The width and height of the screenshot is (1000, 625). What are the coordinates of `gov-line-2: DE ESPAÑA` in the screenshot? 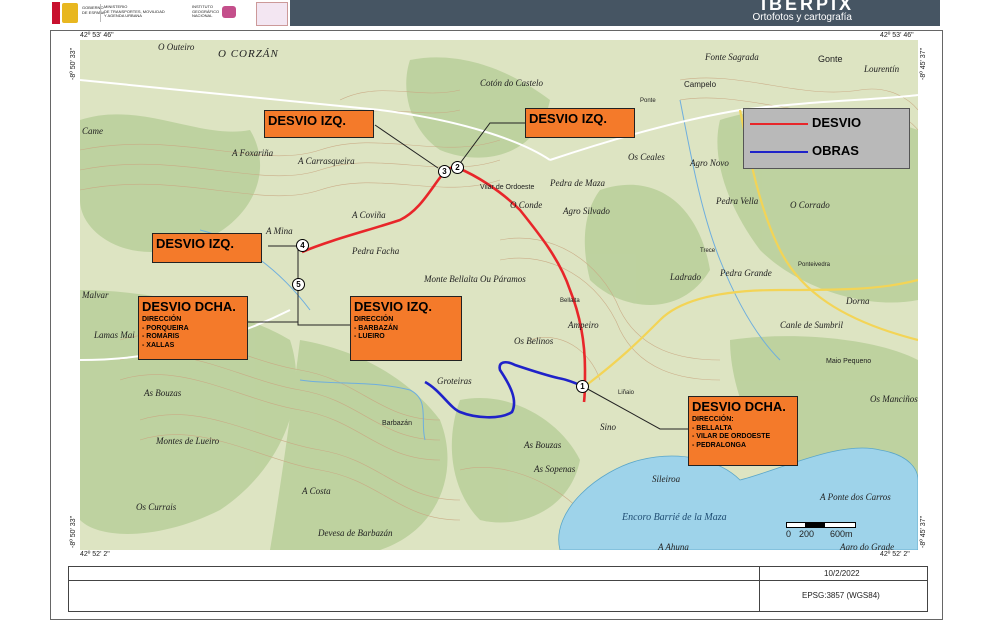 It's located at (93, 12).